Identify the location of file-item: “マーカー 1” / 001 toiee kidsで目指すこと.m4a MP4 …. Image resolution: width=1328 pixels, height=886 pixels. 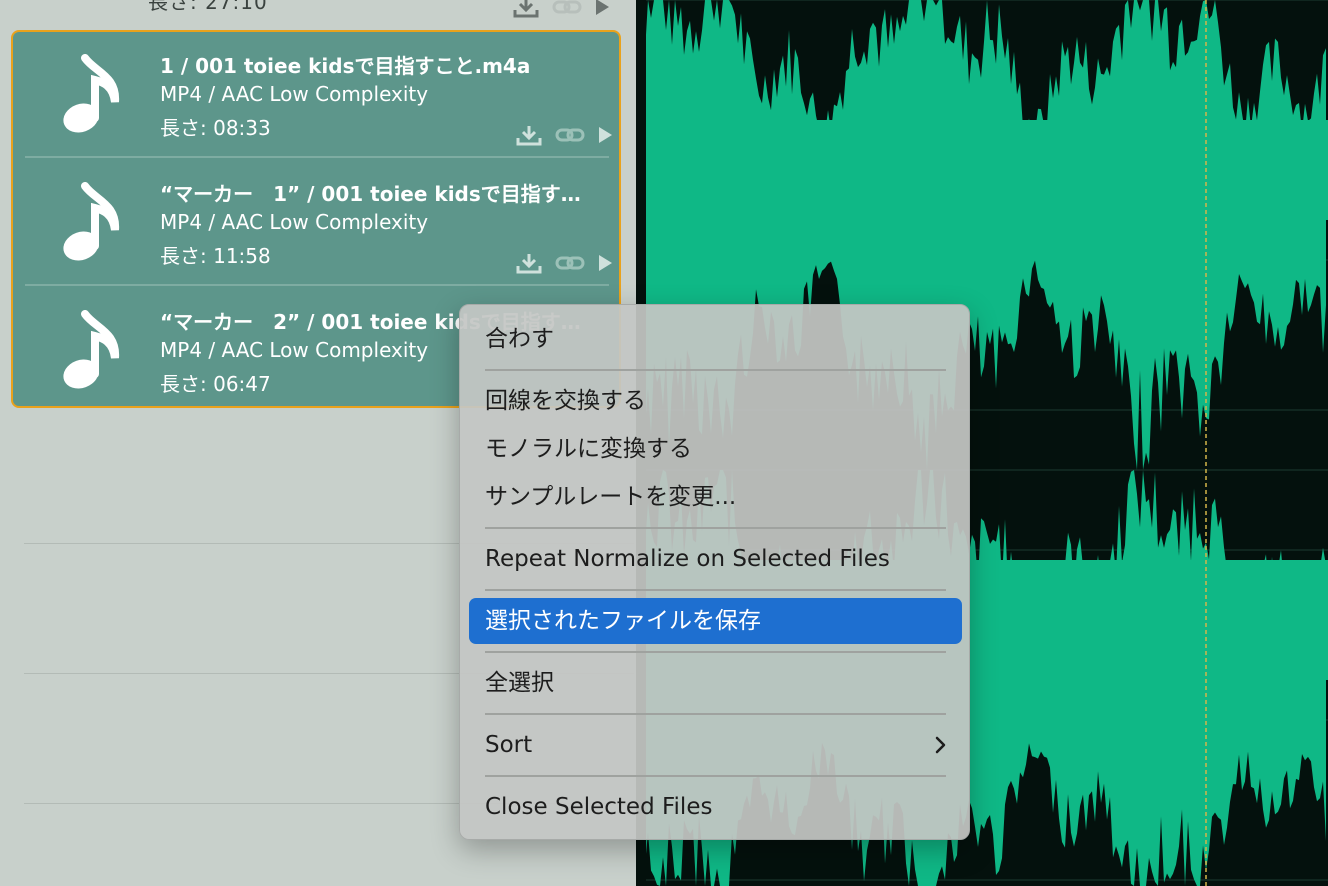
(318, 223).